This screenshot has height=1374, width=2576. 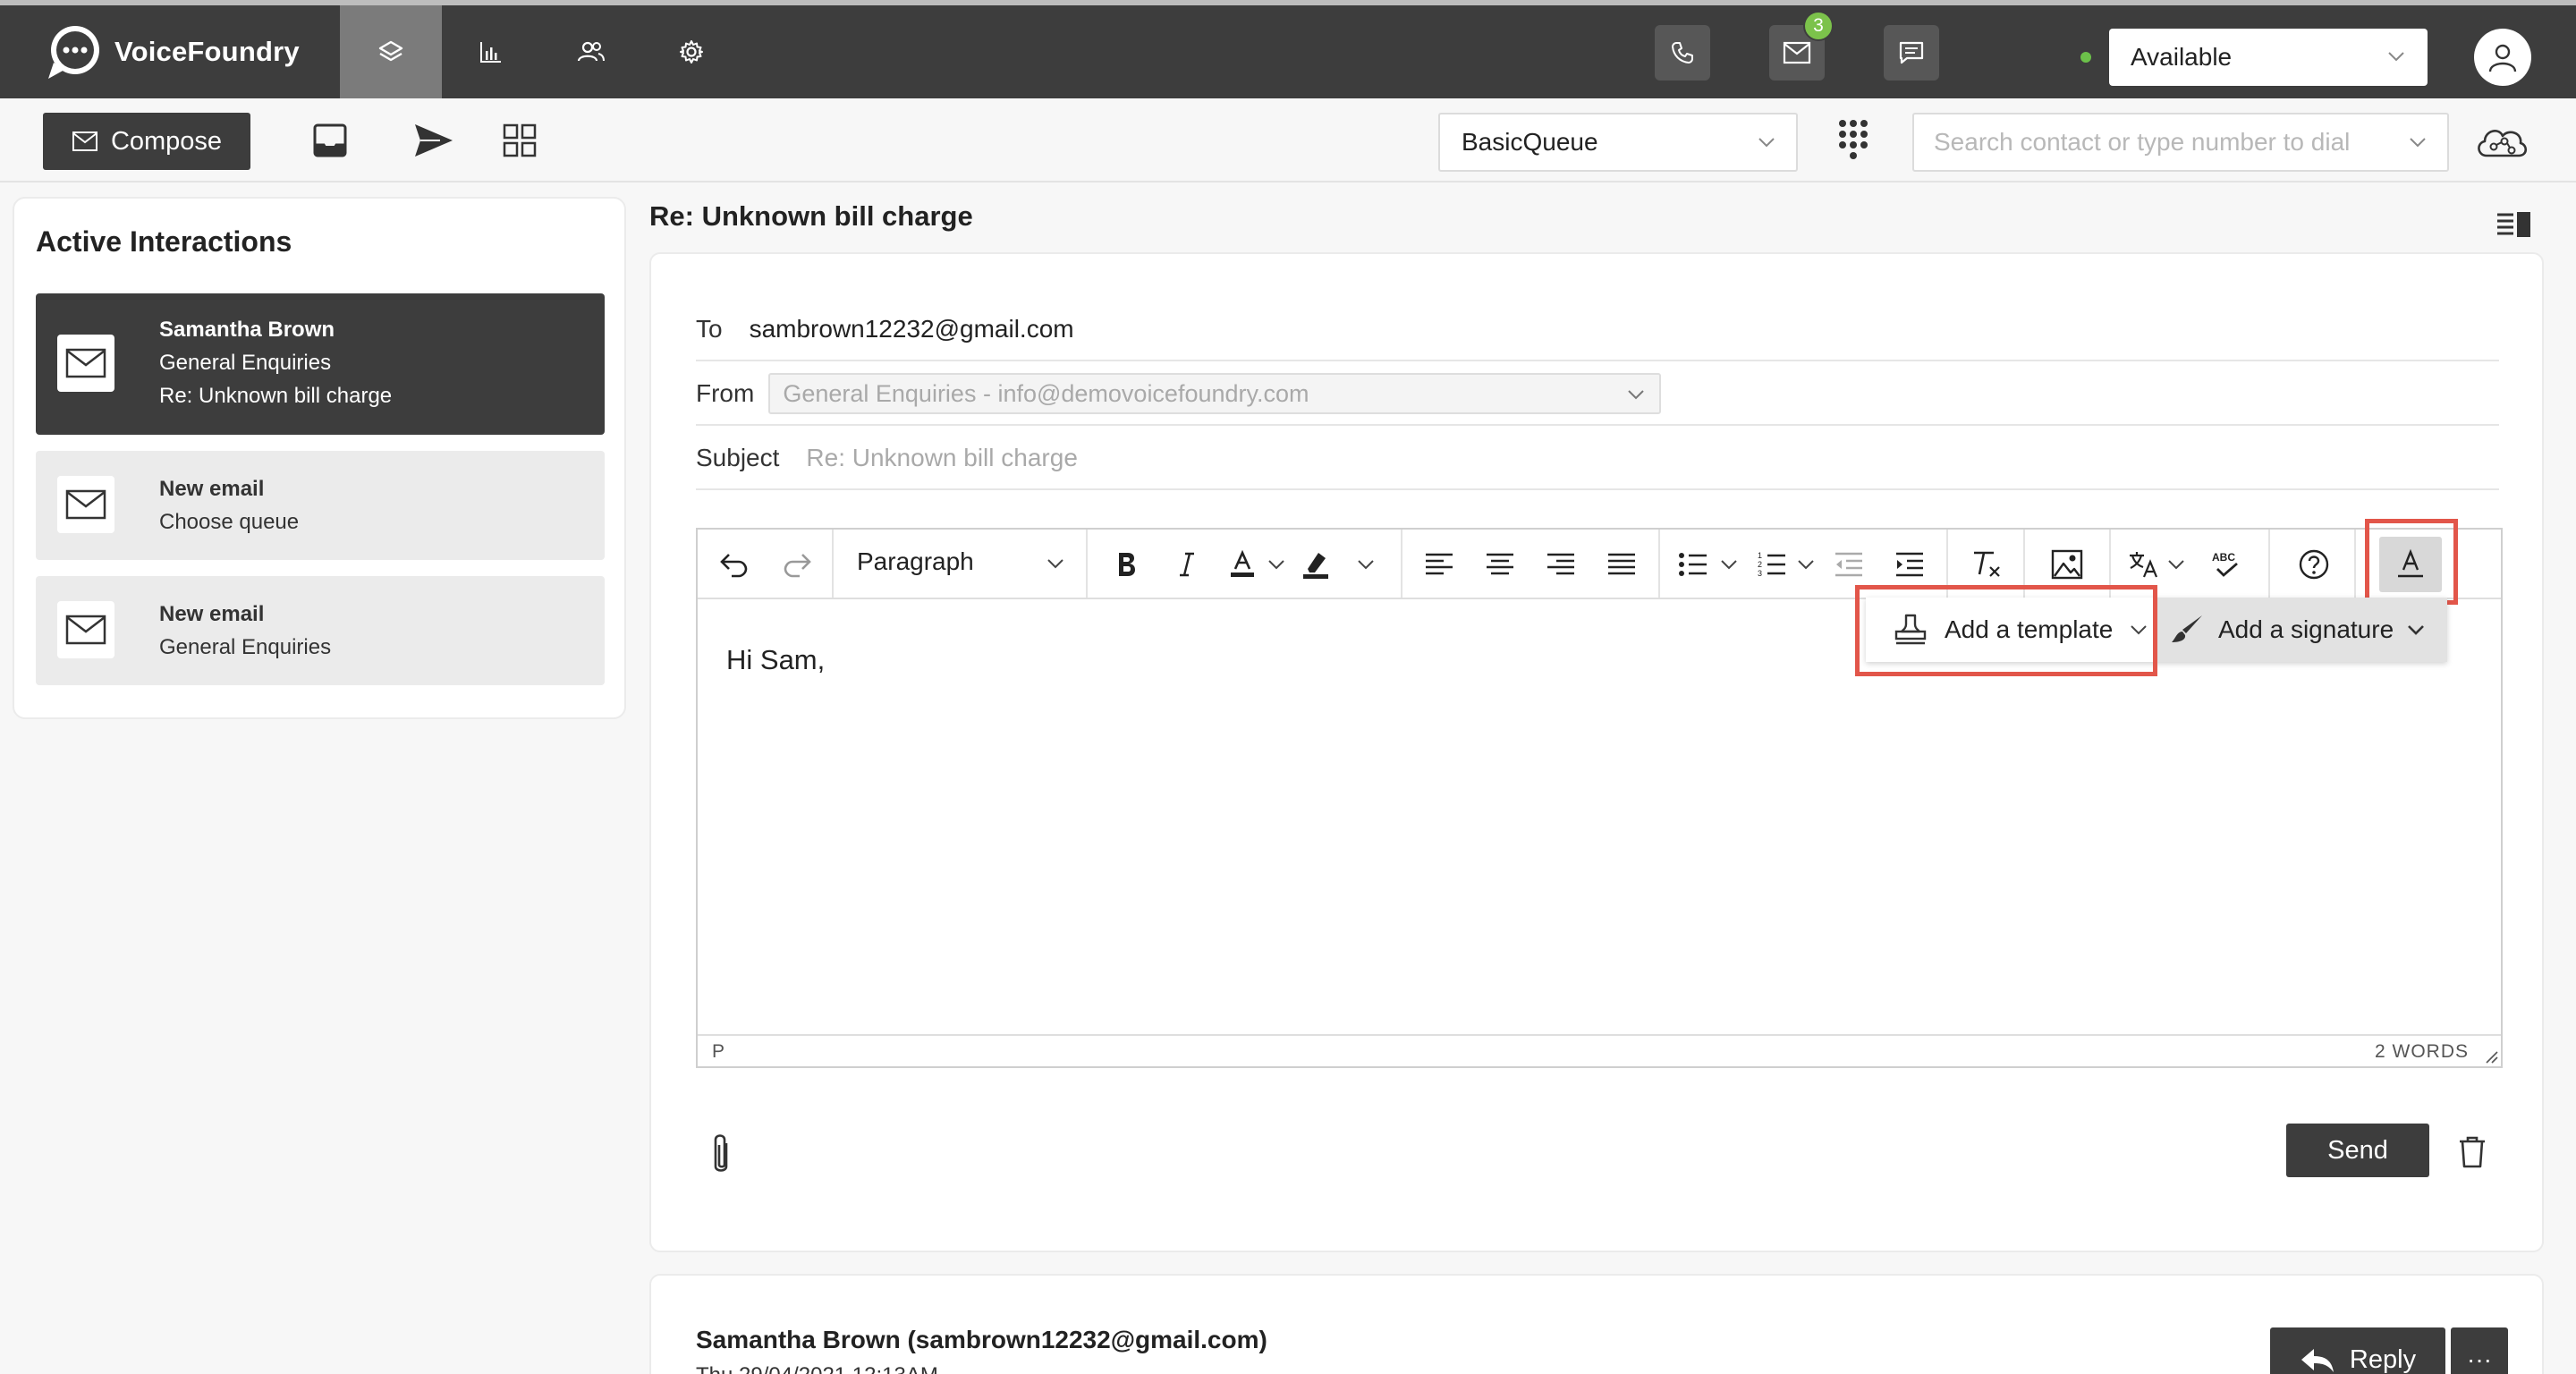 I want to click on mail-button: 3, so click(x=1801, y=46).